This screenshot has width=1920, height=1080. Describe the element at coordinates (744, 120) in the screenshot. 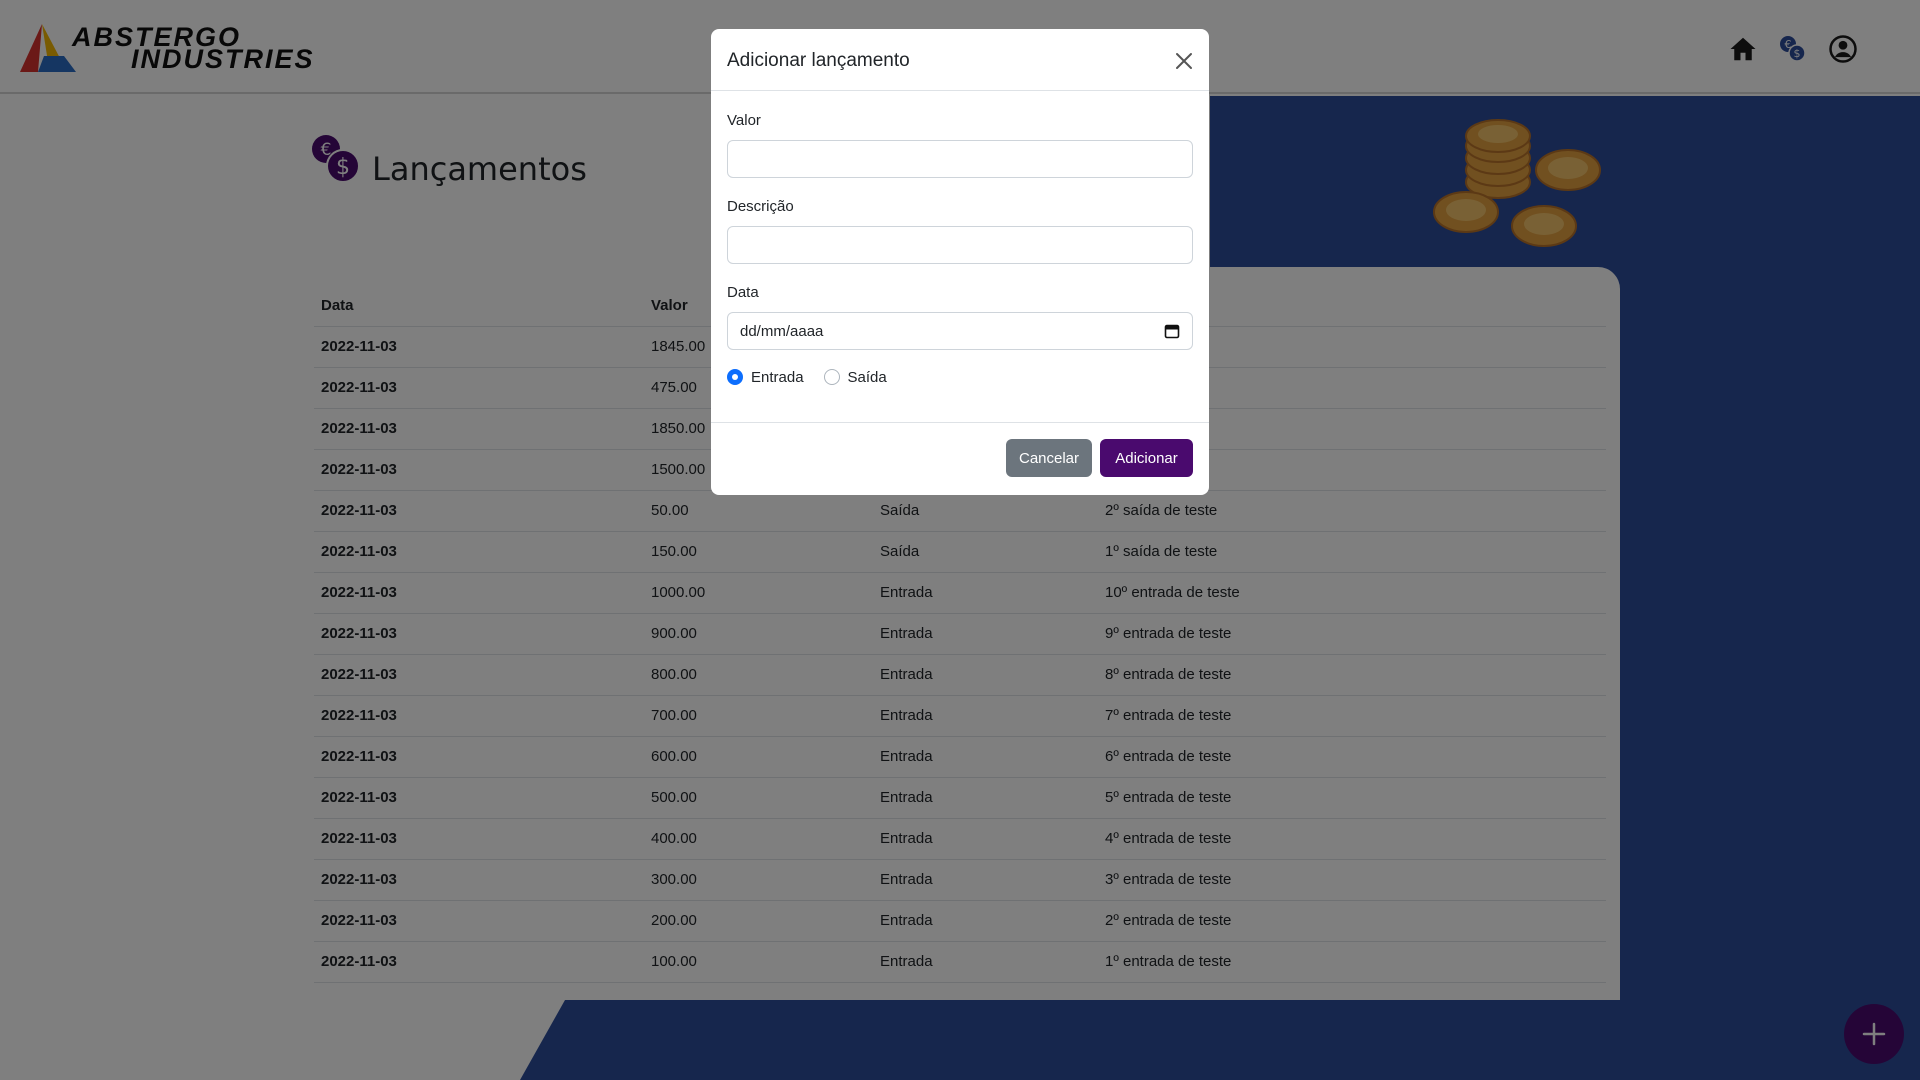

I see `valor-label: Valor` at that location.